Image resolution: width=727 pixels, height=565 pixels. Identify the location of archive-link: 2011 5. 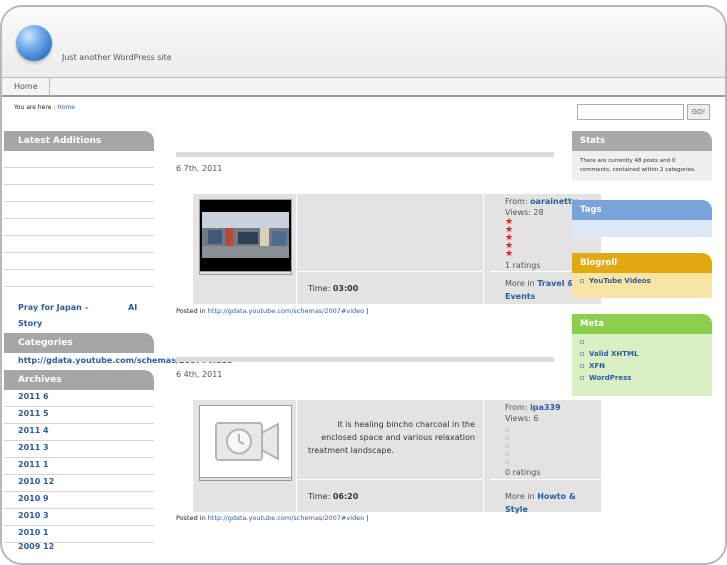
(33, 413).